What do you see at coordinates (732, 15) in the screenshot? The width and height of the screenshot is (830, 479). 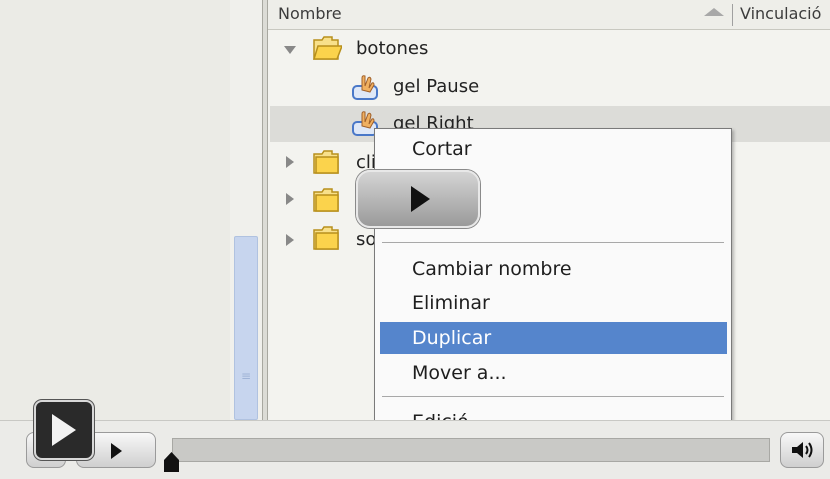 I see `column-separator` at bounding box center [732, 15].